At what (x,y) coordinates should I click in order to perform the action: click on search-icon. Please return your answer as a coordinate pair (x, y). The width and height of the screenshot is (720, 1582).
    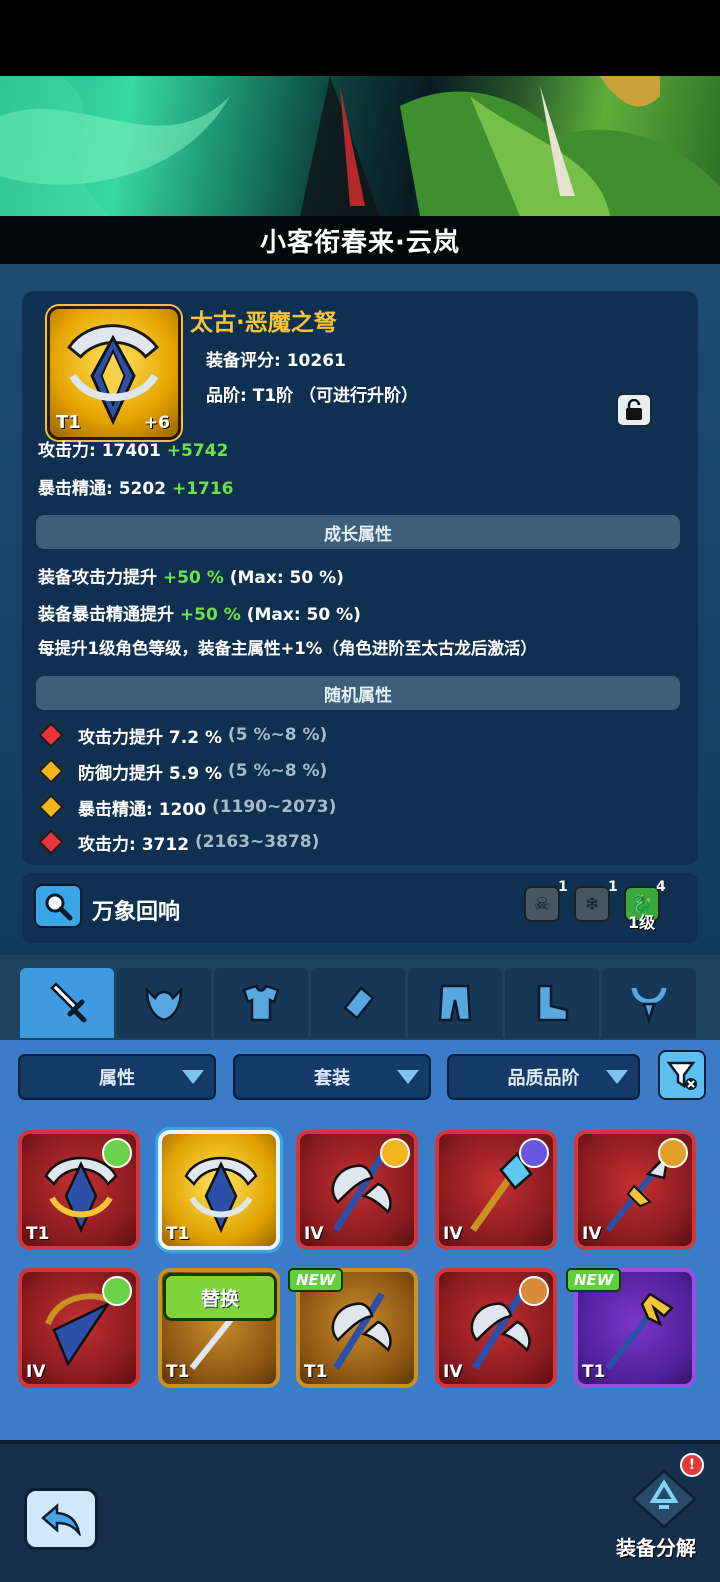
    Looking at the image, I should click on (59, 907).